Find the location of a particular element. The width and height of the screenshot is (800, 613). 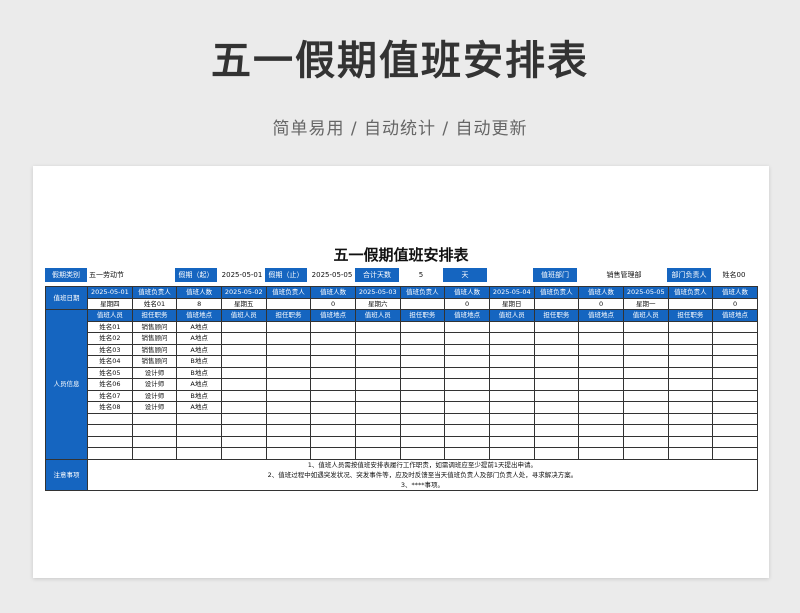

staff-cell: B地点 is located at coordinates (199, 395).